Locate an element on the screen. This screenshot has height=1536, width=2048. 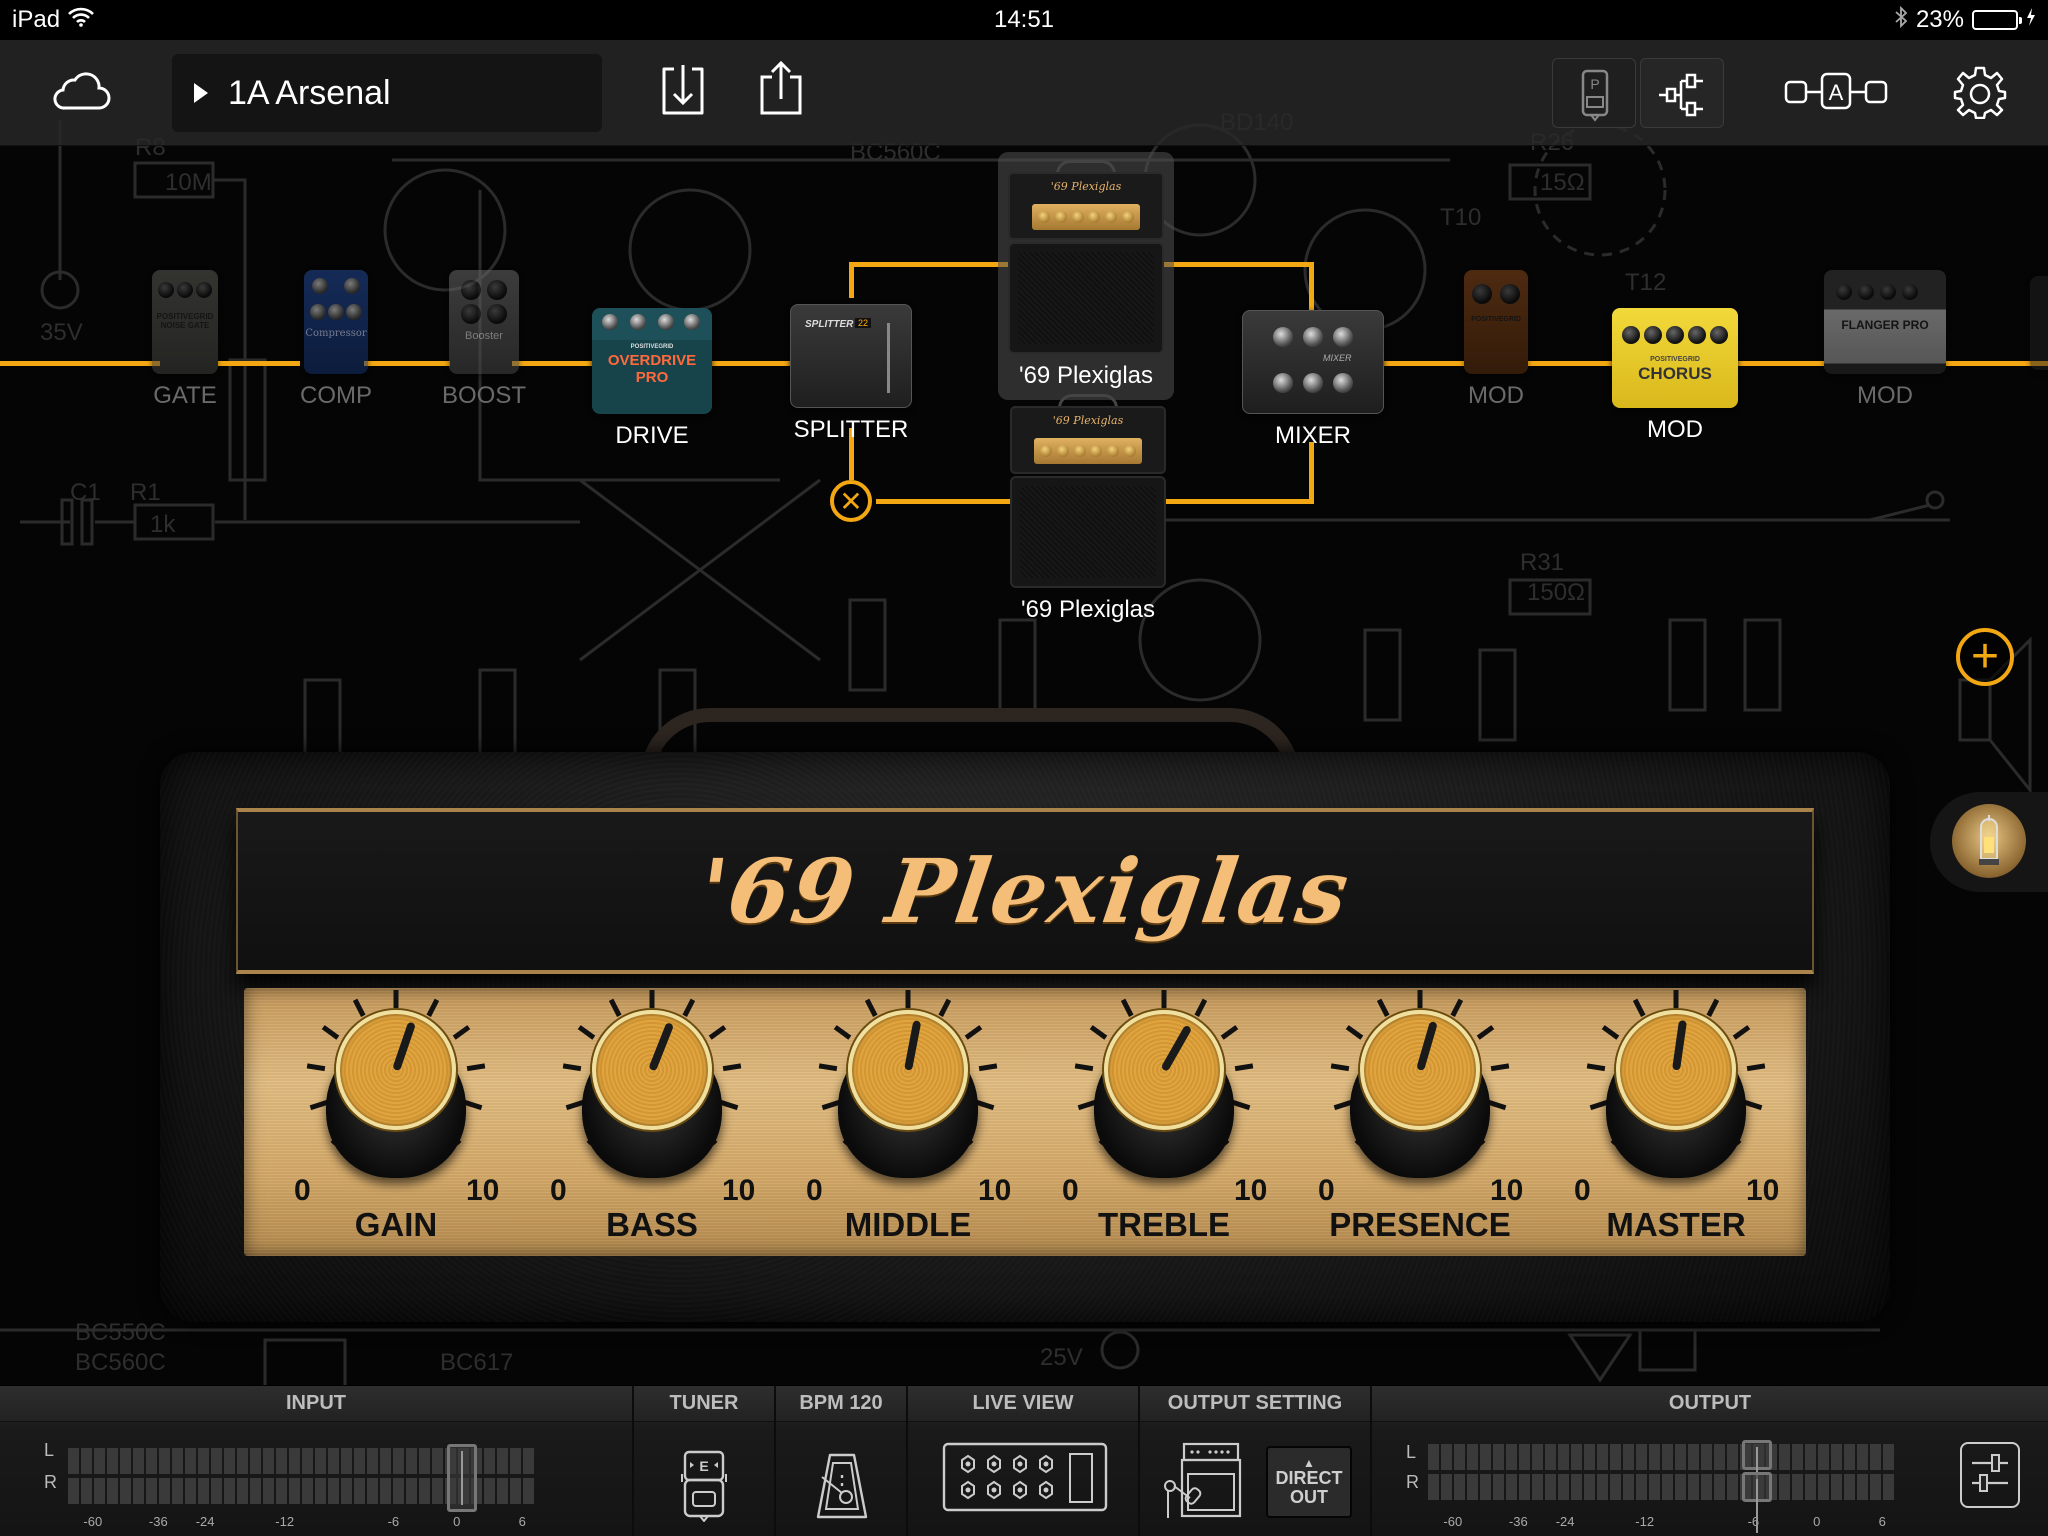
download-icon is located at coordinates (683, 92).